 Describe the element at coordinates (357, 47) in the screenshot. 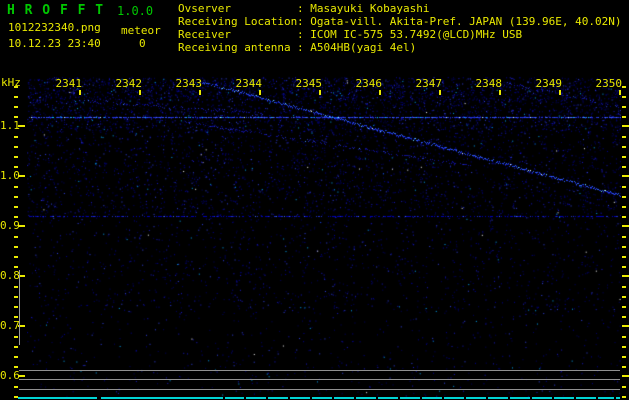

I see `info-value: : A504HB(yagi 4el)` at that location.